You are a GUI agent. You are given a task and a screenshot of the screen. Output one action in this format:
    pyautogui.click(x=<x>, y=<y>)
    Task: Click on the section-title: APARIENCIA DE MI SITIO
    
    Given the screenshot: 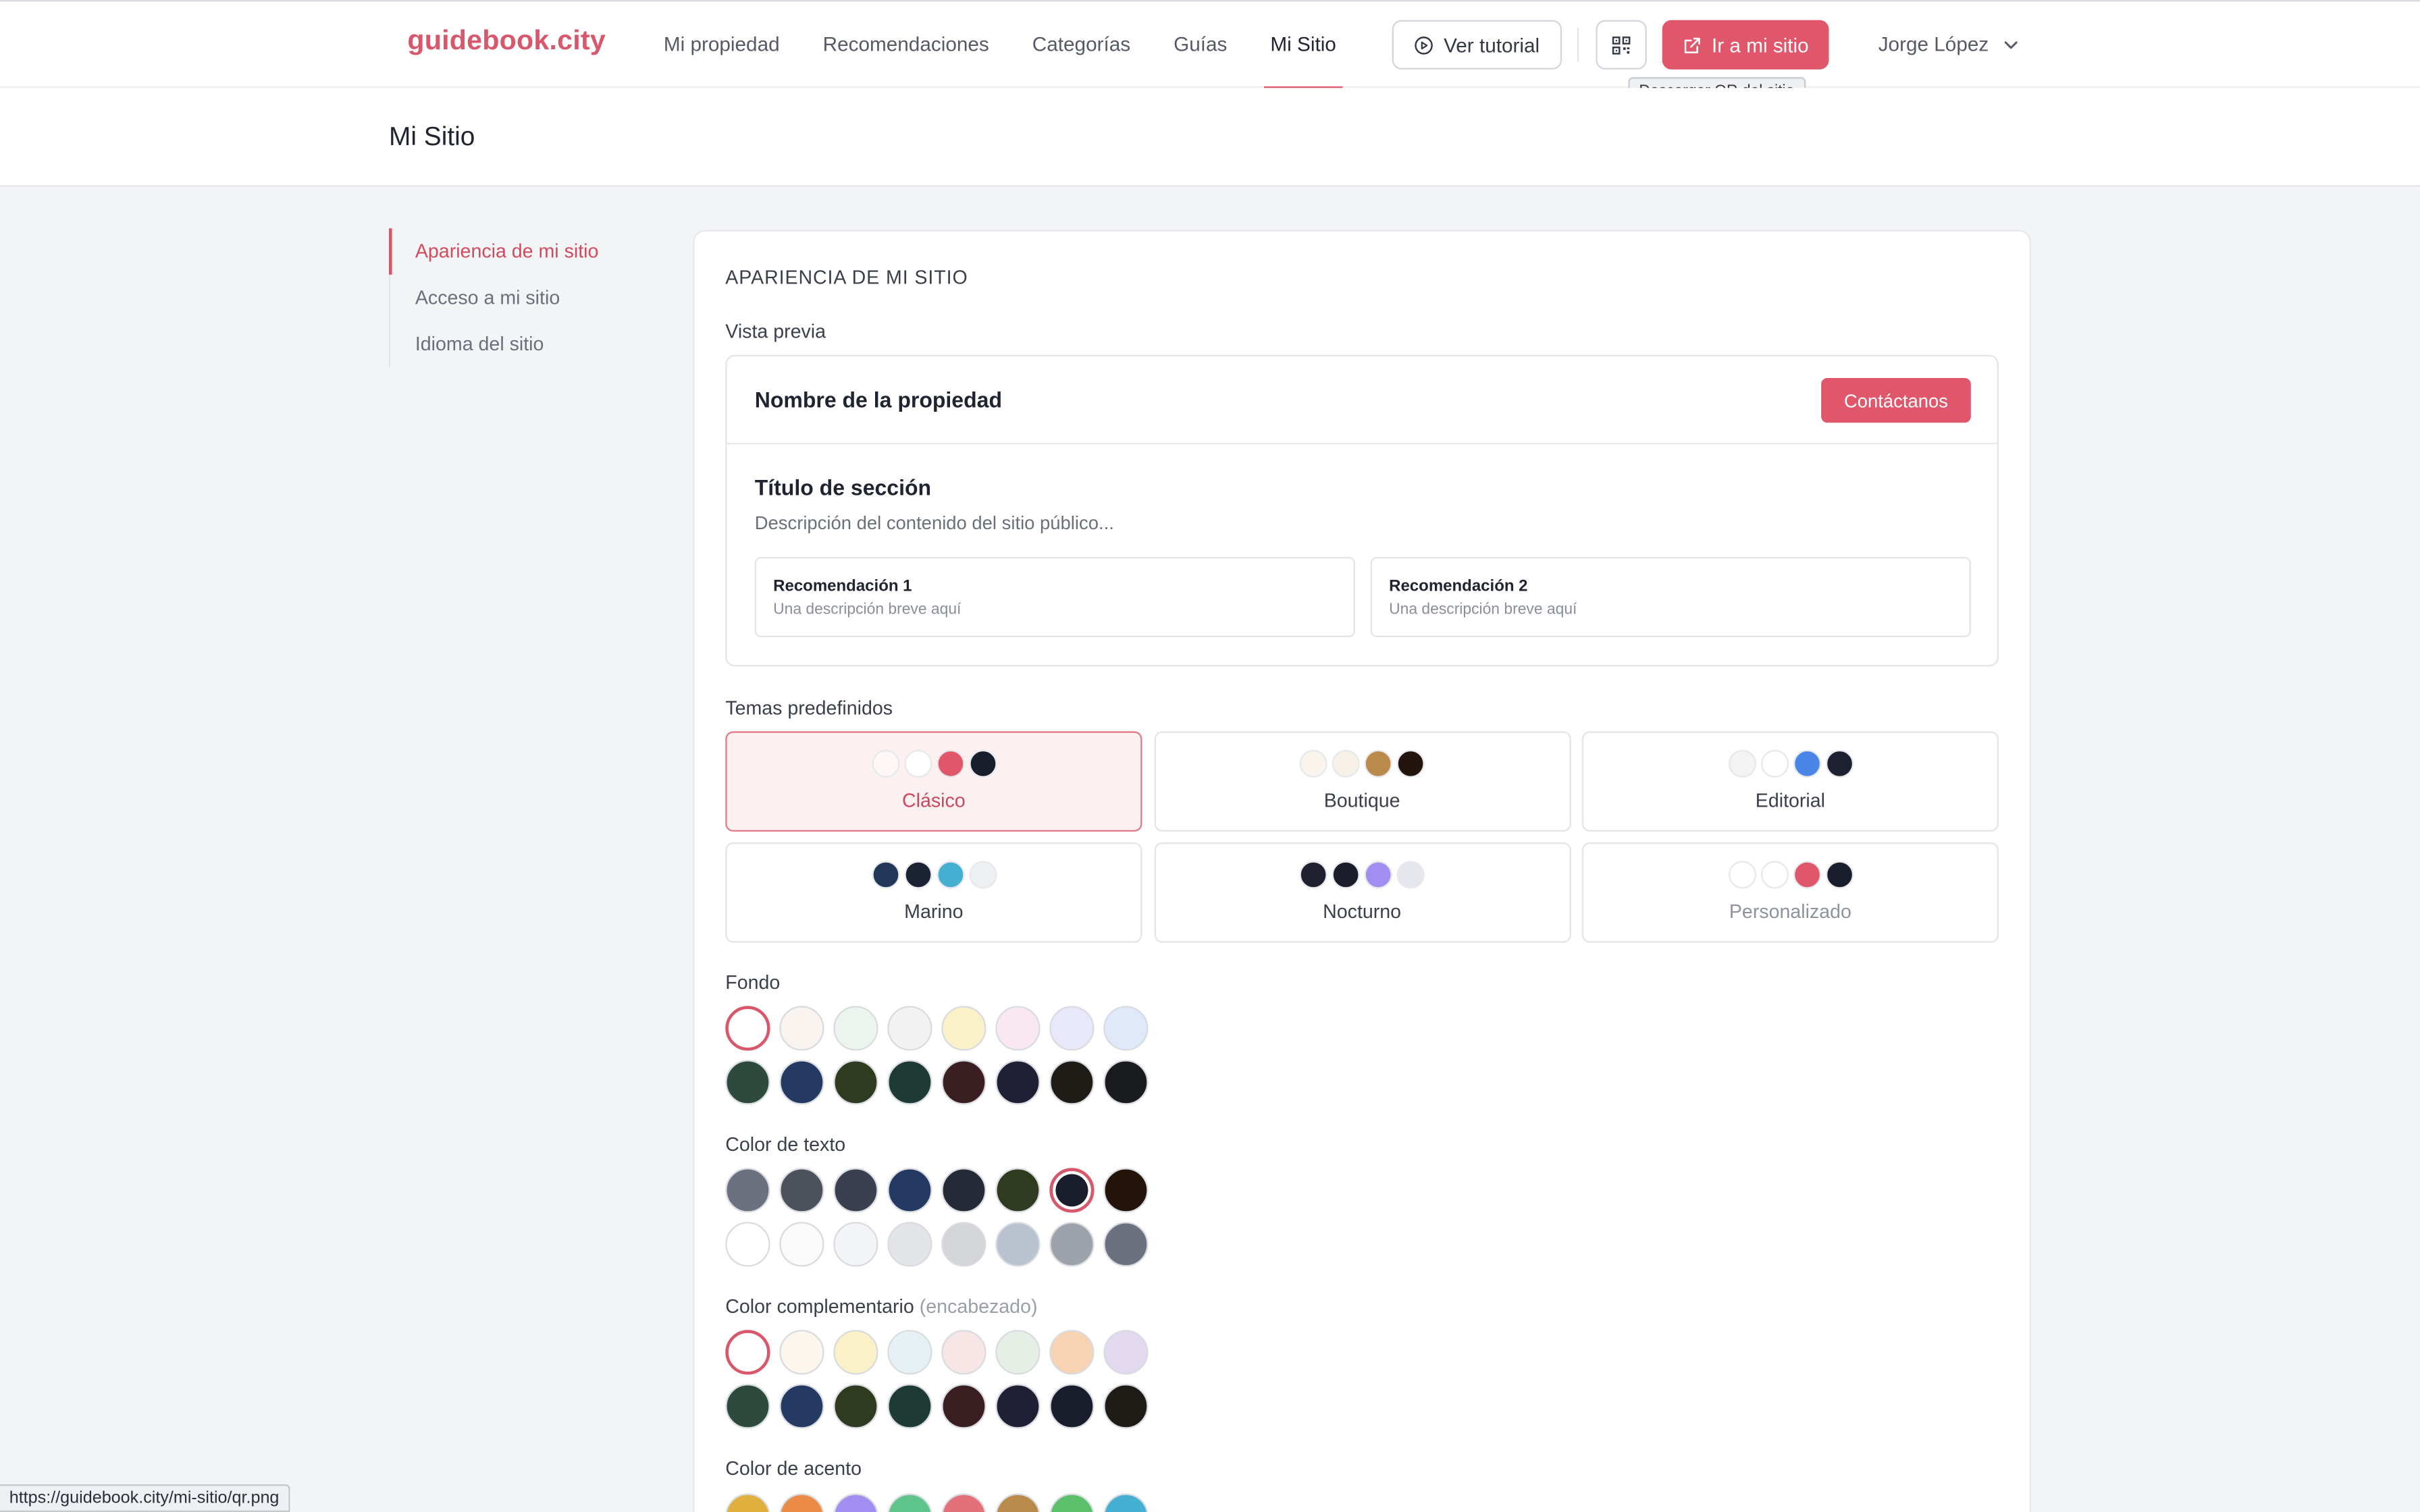 What is the action you would take?
    pyautogui.click(x=846, y=278)
    